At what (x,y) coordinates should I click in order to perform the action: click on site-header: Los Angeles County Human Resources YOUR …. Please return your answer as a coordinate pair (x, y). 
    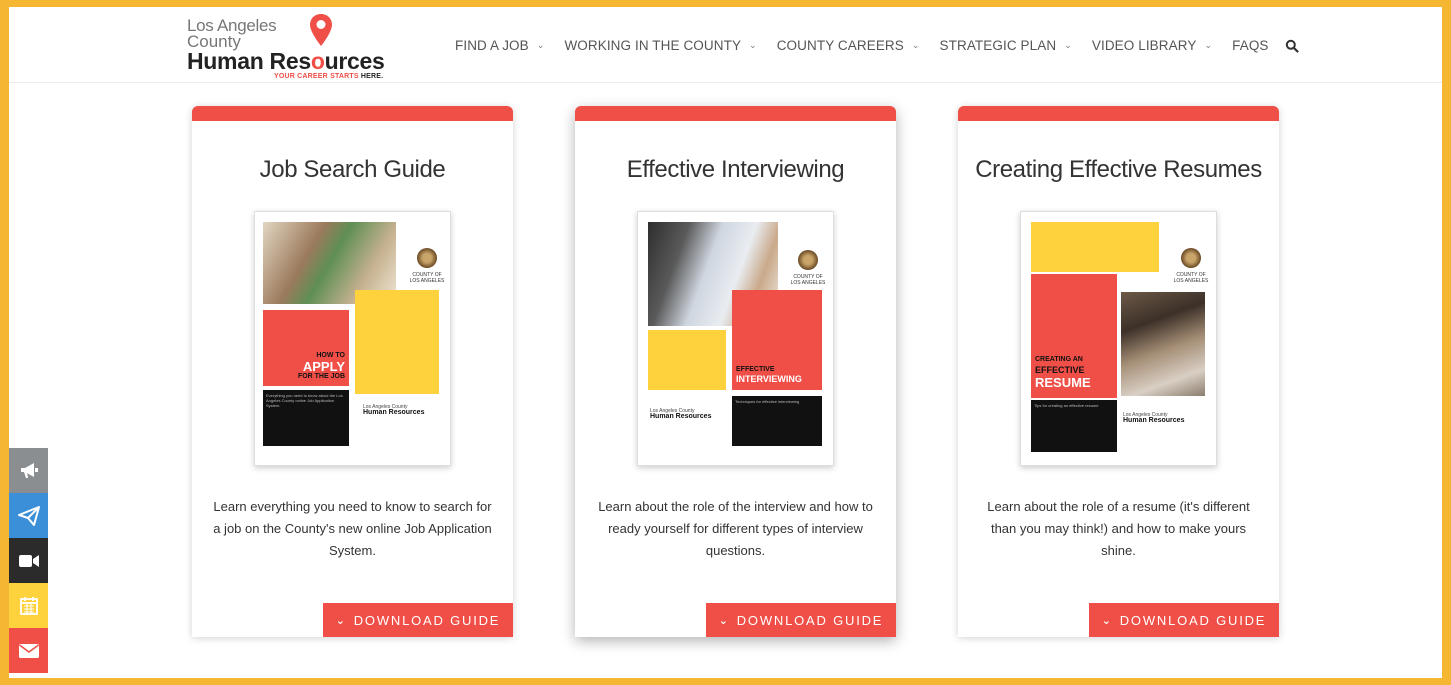
    Looking at the image, I should click on (725, 45).